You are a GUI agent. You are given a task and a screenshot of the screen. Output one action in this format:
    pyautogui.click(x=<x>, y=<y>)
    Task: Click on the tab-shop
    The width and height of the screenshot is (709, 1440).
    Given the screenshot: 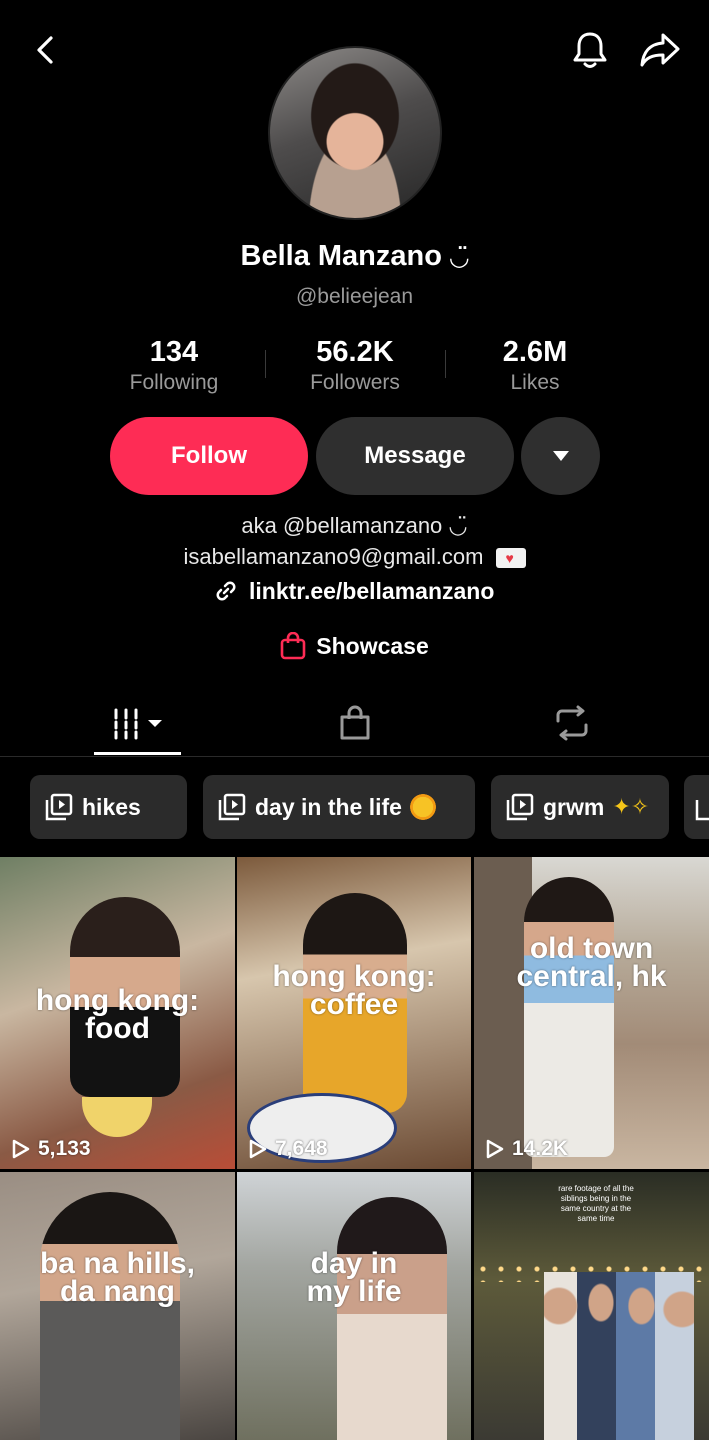 What is the action you would take?
    pyautogui.click(x=355, y=723)
    